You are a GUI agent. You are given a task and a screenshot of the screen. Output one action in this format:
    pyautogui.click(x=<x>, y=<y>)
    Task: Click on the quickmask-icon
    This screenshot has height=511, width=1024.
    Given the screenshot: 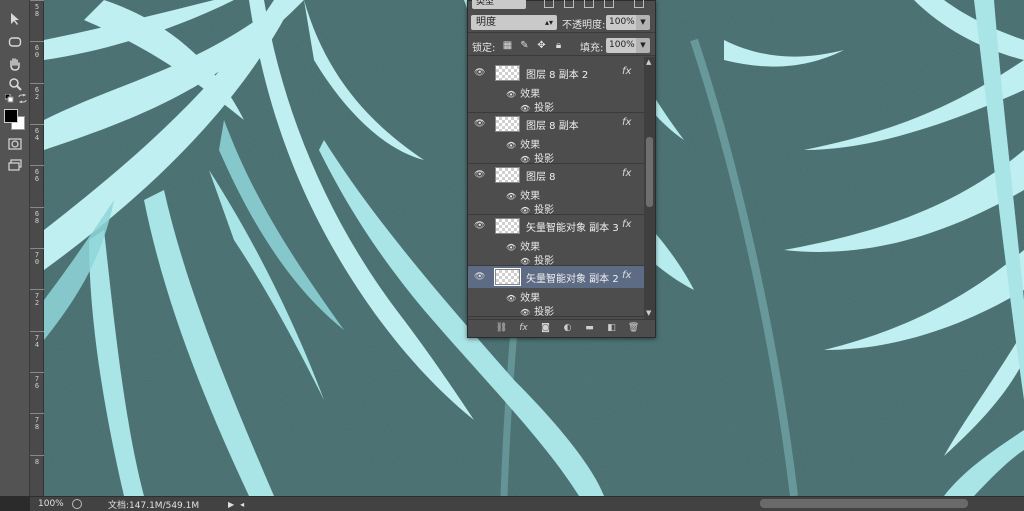 What is the action you would take?
    pyautogui.click(x=15, y=144)
    